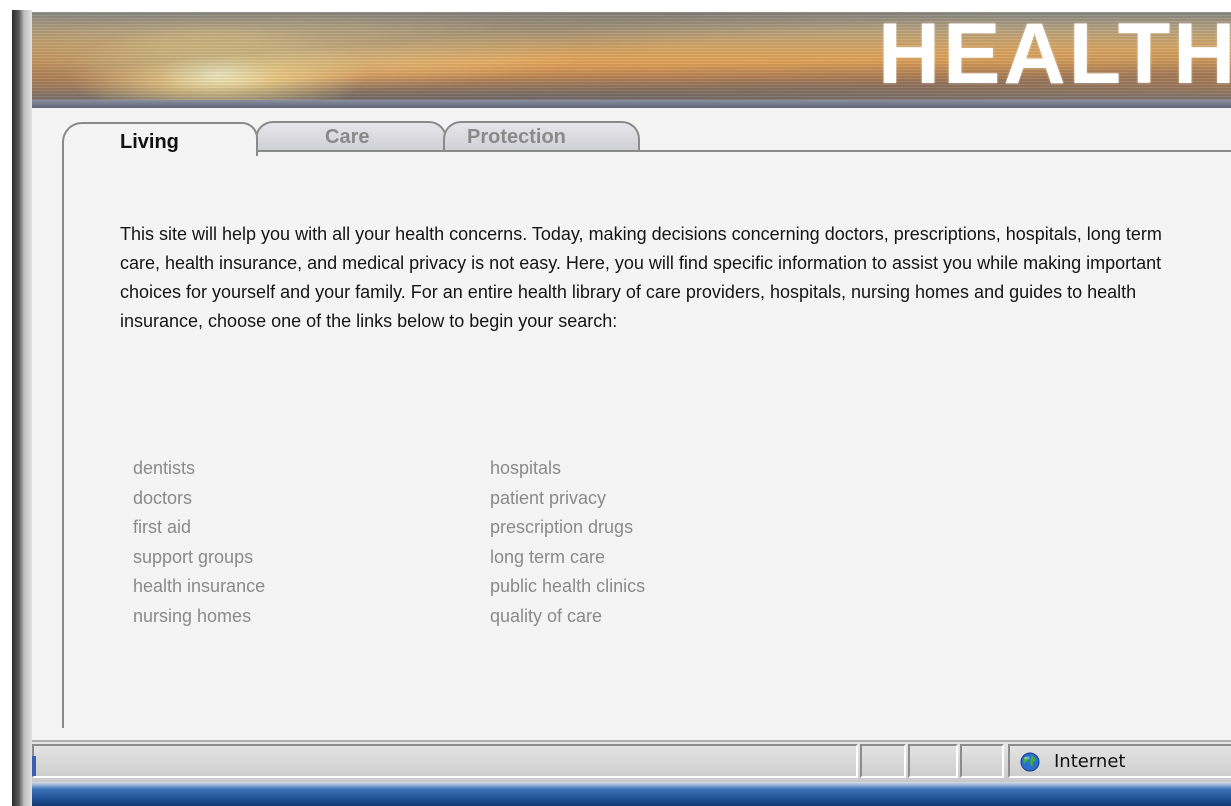 Image resolution: width=1231 pixels, height=806 pixels. What do you see at coordinates (631, 794) in the screenshot?
I see `taskbar-strip` at bounding box center [631, 794].